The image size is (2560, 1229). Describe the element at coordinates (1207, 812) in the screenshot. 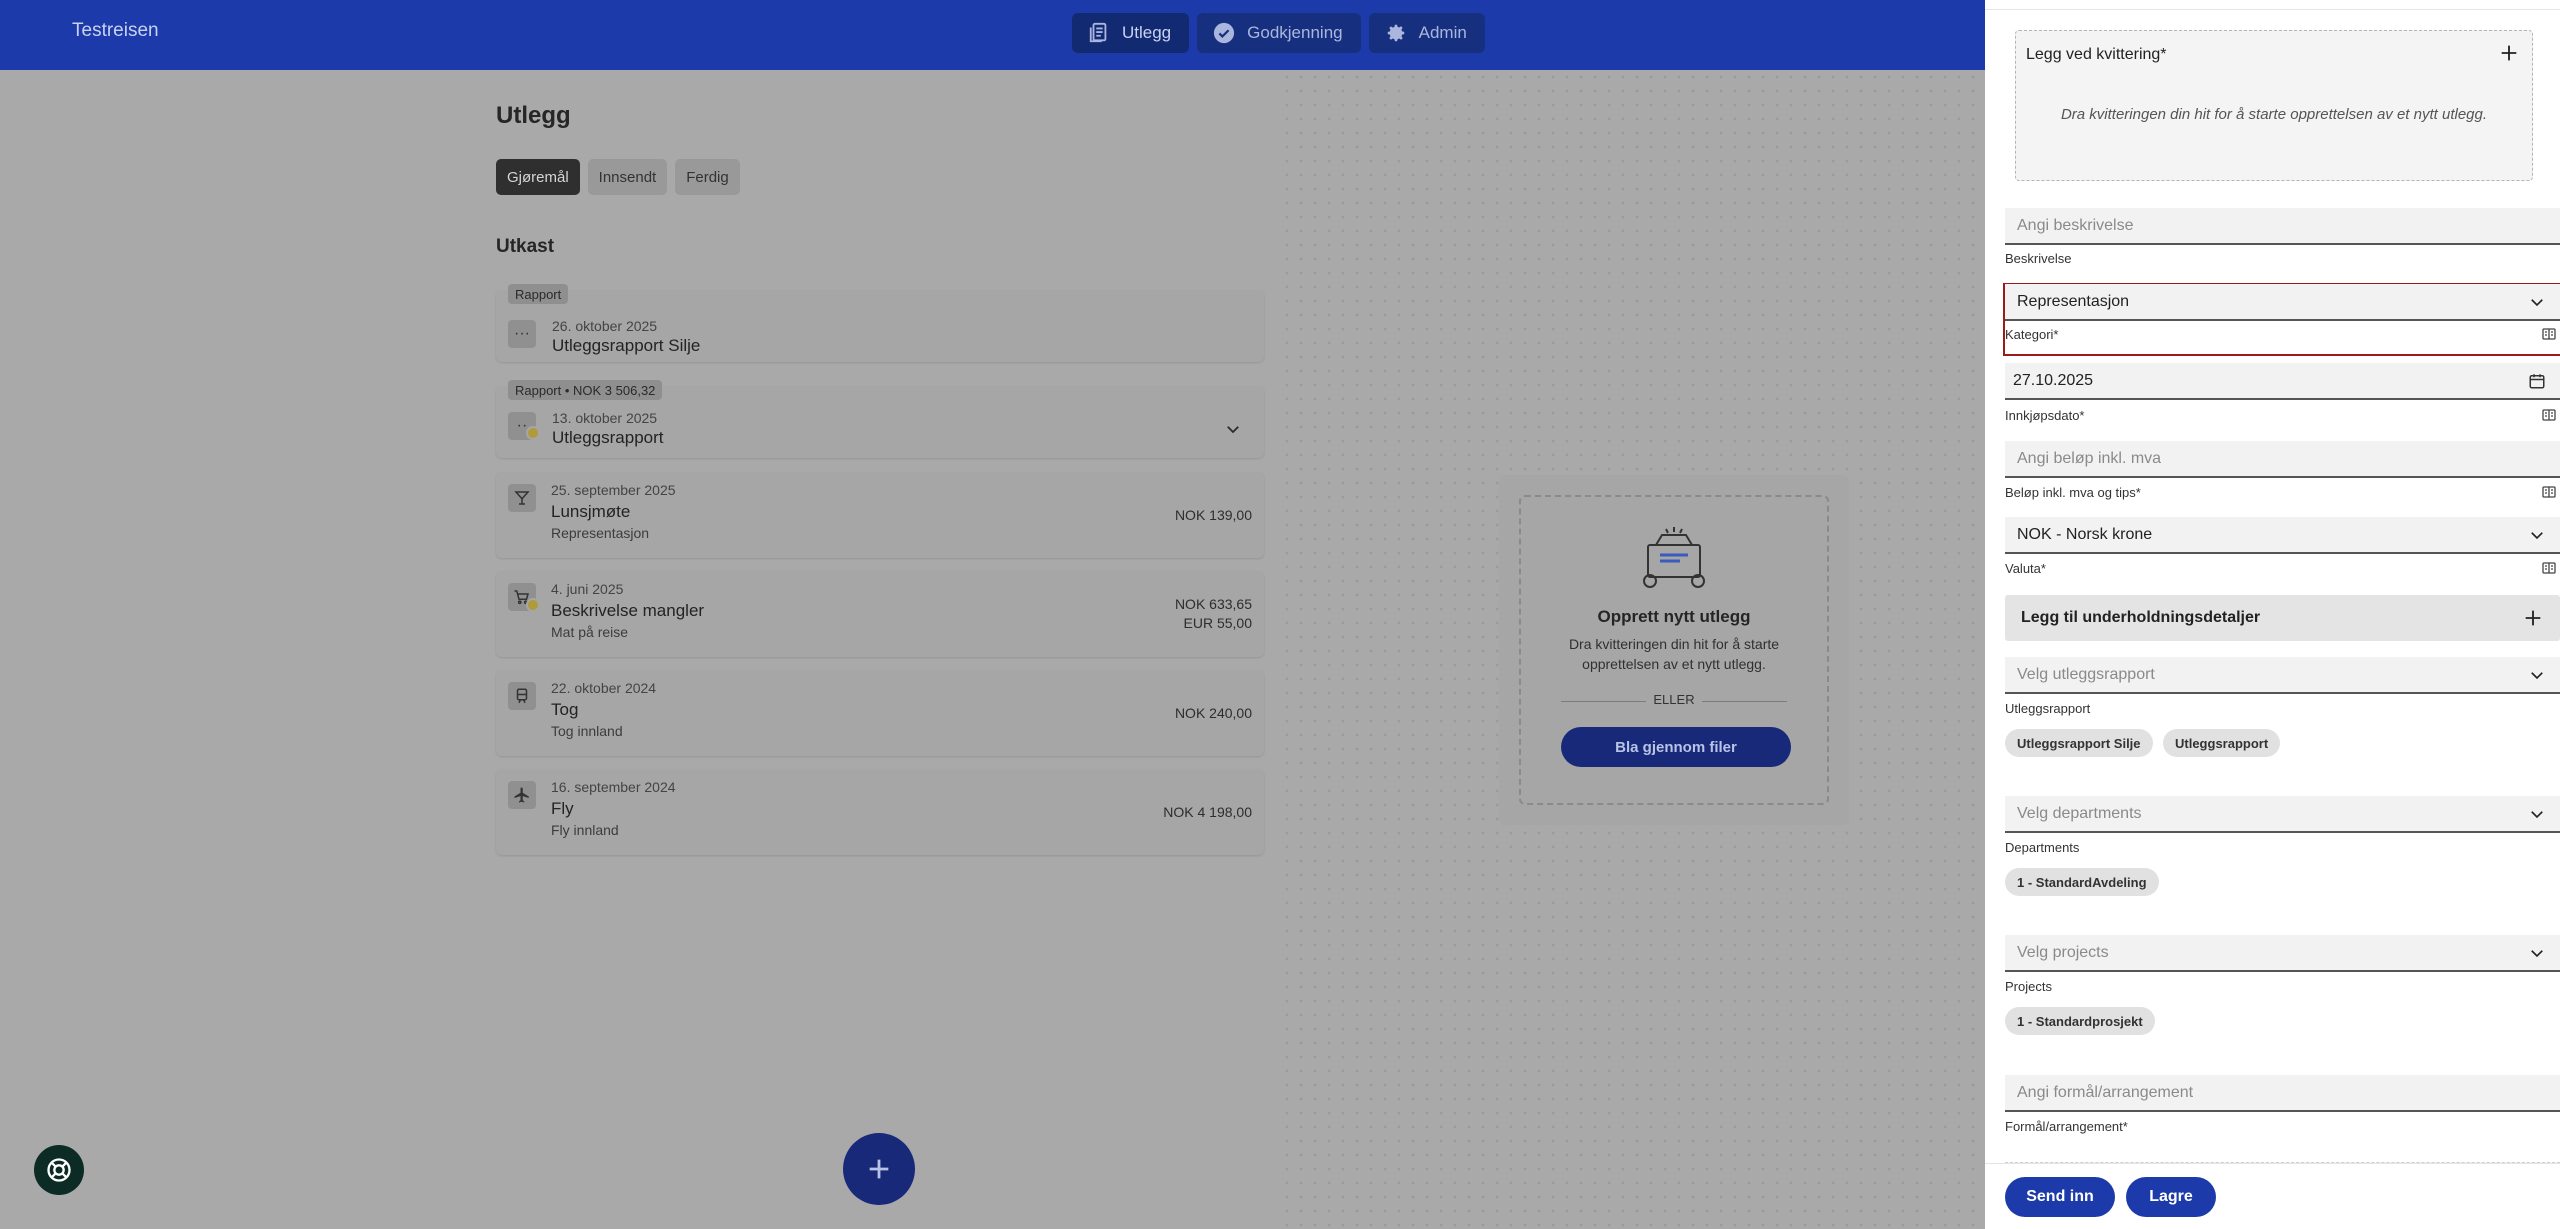

I see `item-amount: NOK 4 198,00` at that location.